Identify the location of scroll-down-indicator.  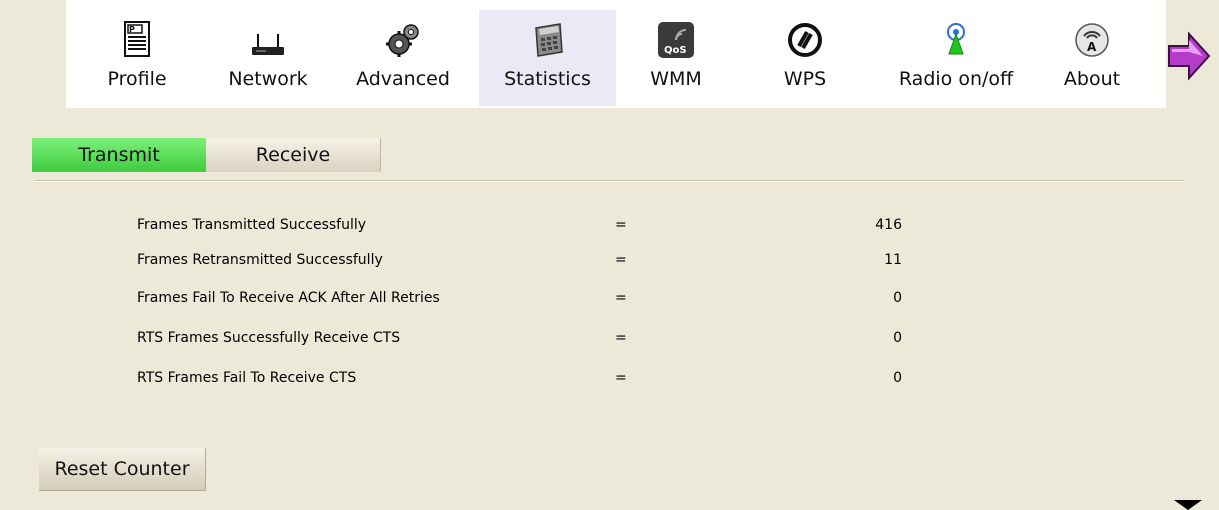
(1188, 505).